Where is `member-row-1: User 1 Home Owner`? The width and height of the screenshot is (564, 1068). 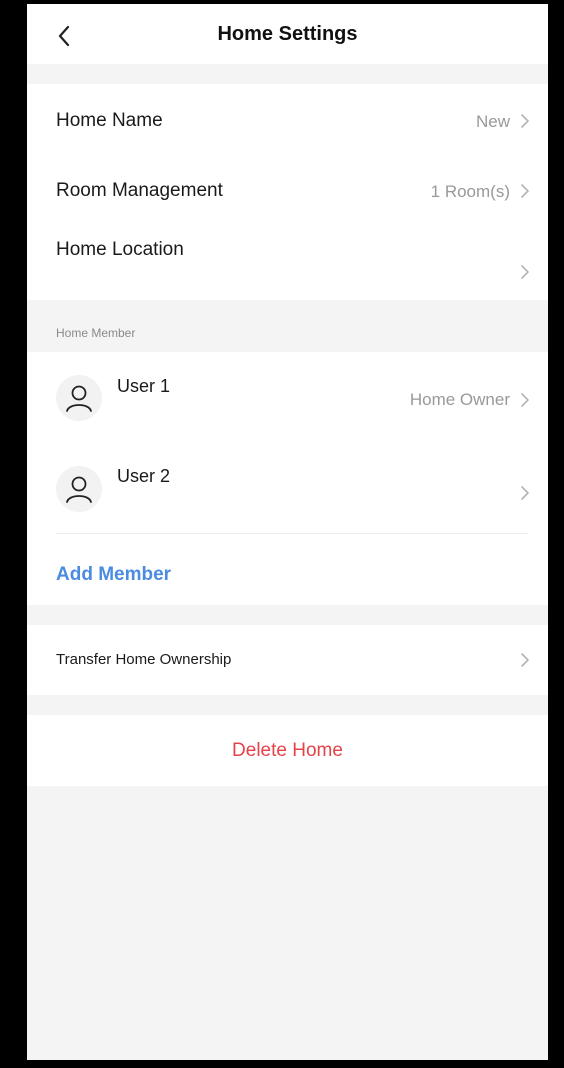
member-row-1: User 1 Home Owner is located at coordinates (287, 398).